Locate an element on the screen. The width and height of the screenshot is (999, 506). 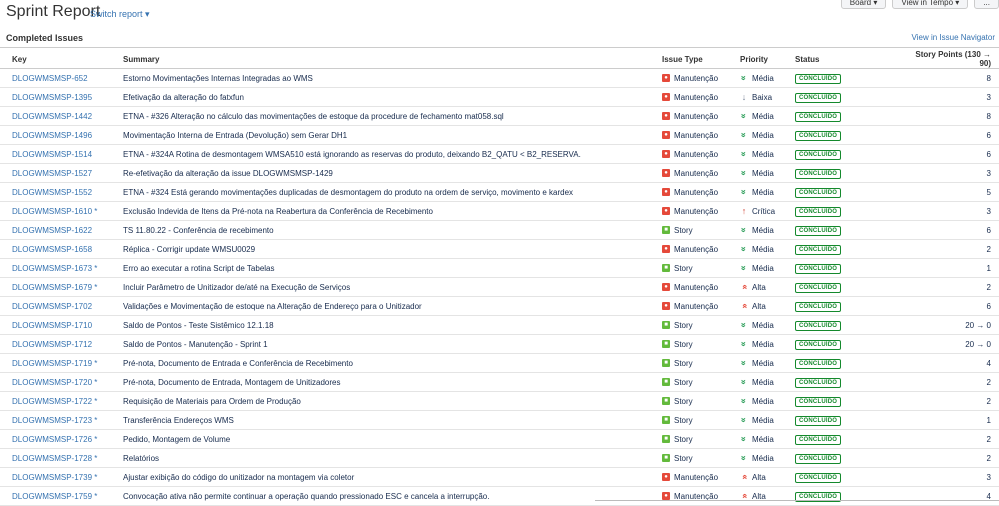
issue-key-link: DLOGWMSMSP-1442 is located at coordinates (52, 116).